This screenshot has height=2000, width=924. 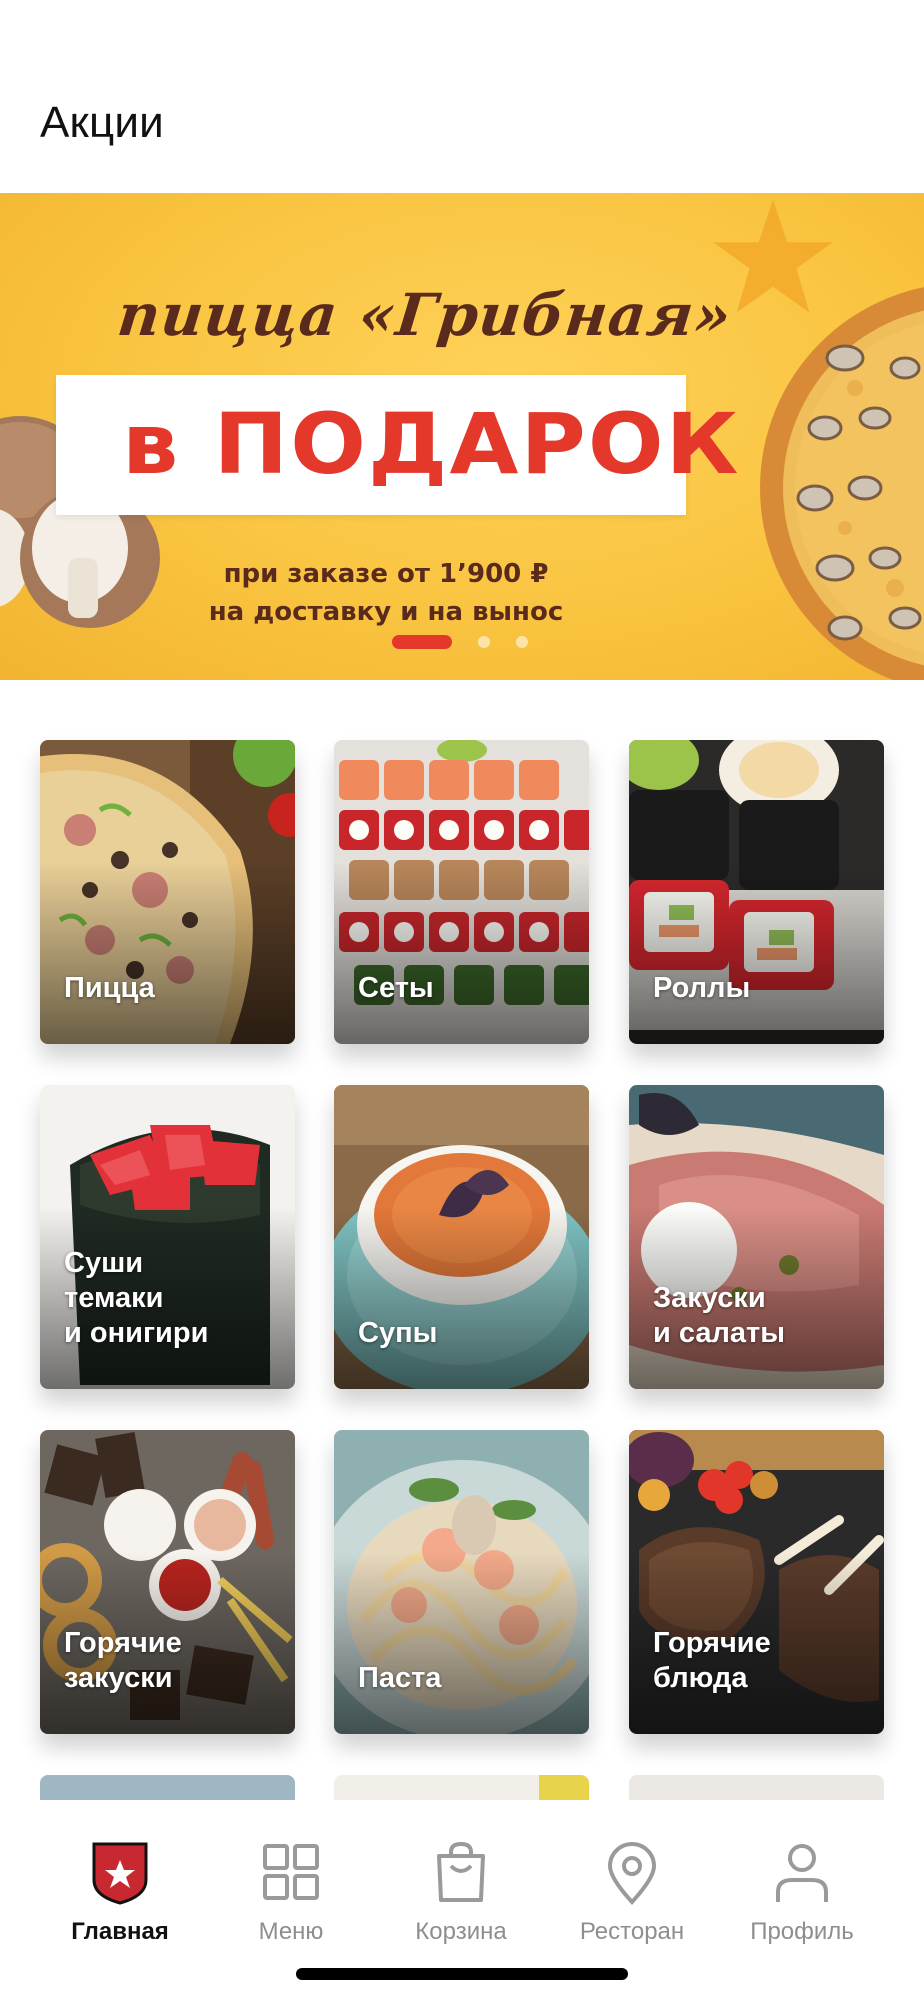 What do you see at coordinates (462, 1974) in the screenshot?
I see `home-indicator` at bounding box center [462, 1974].